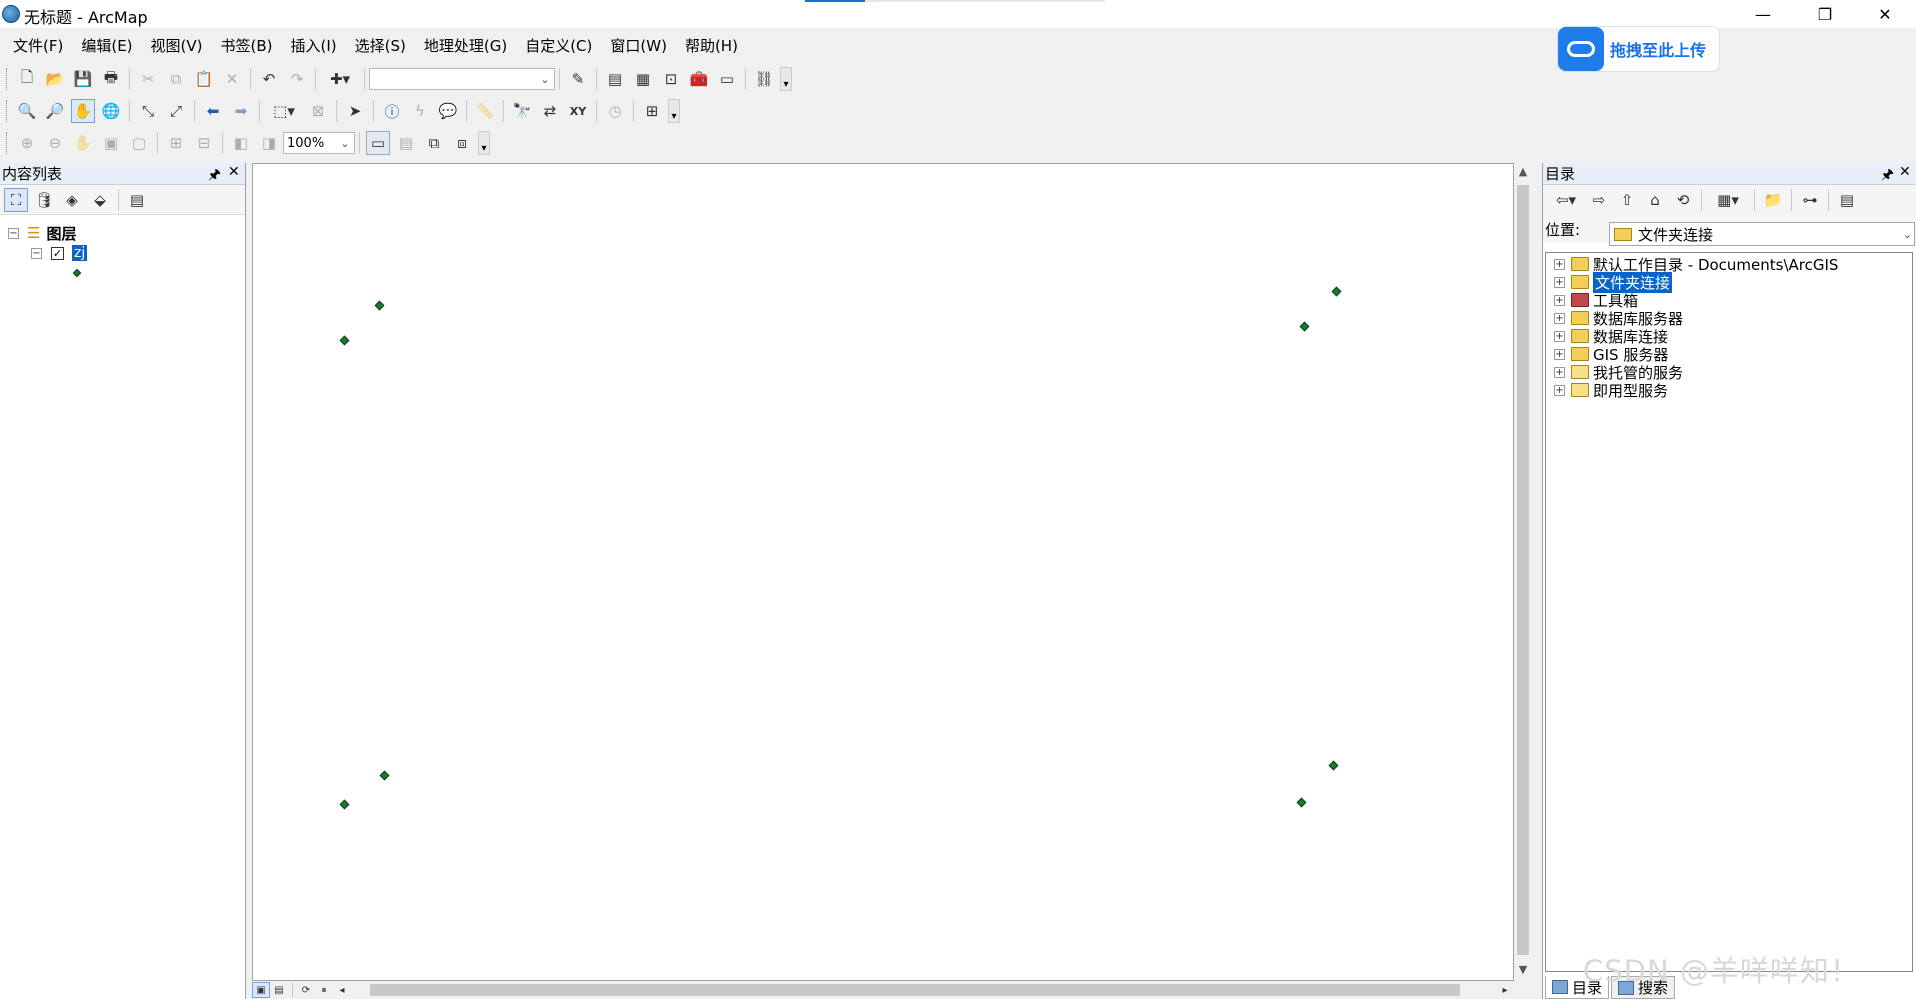 The image size is (1916, 999). What do you see at coordinates (314, 46) in the screenshot?
I see `menu-insert: 插入(I)` at bounding box center [314, 46].